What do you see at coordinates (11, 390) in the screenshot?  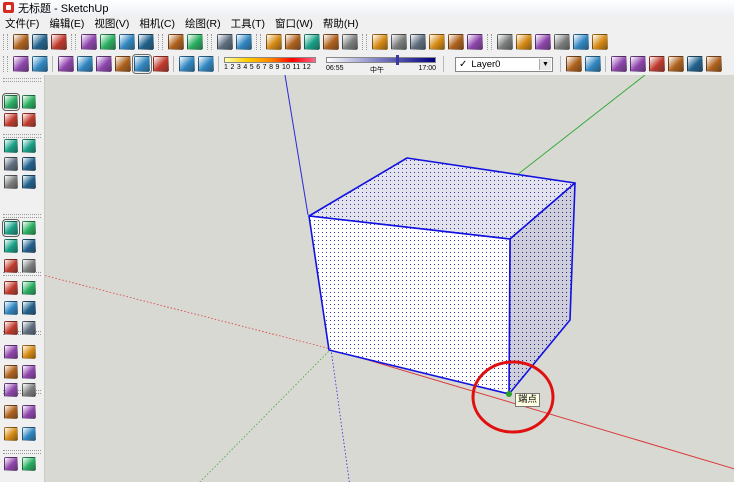 I see `zoom-extents-icon` at bounding box center [11, 390].